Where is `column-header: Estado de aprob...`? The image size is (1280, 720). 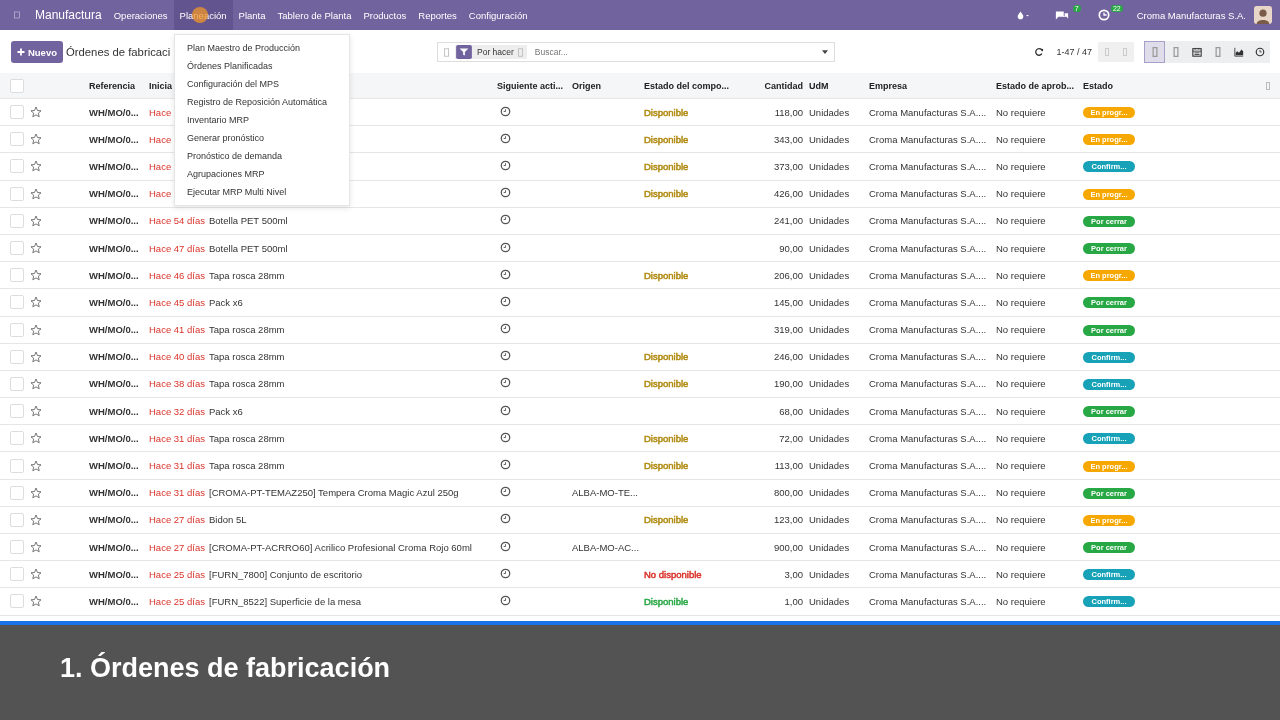 column-header: Estado de aprob... is located at coordinates (1039, 85).